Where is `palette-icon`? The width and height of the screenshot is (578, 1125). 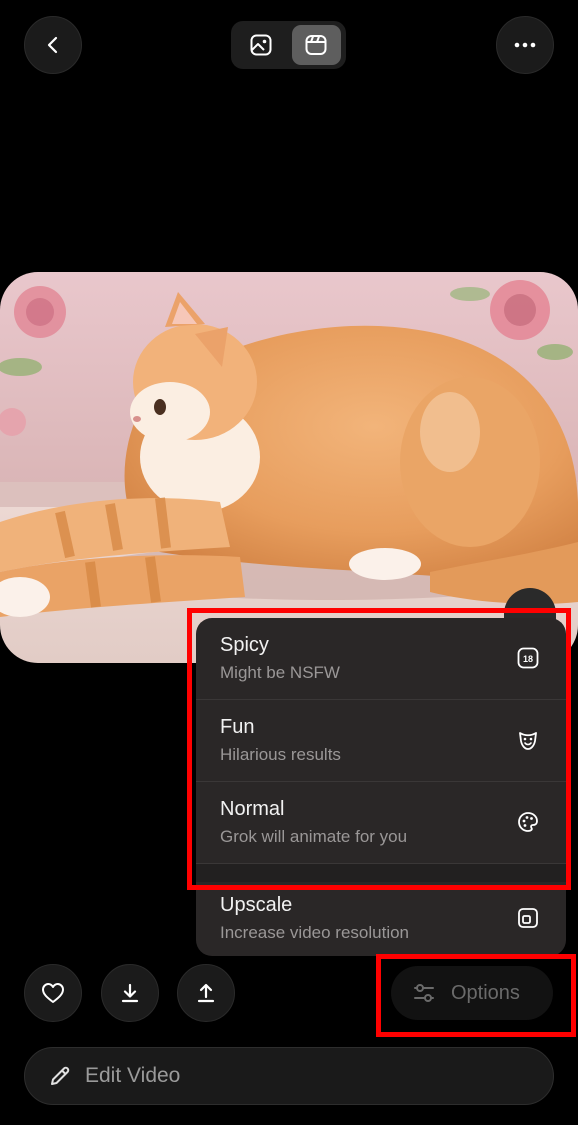 palette-icon is located at coordinates (528, 822).